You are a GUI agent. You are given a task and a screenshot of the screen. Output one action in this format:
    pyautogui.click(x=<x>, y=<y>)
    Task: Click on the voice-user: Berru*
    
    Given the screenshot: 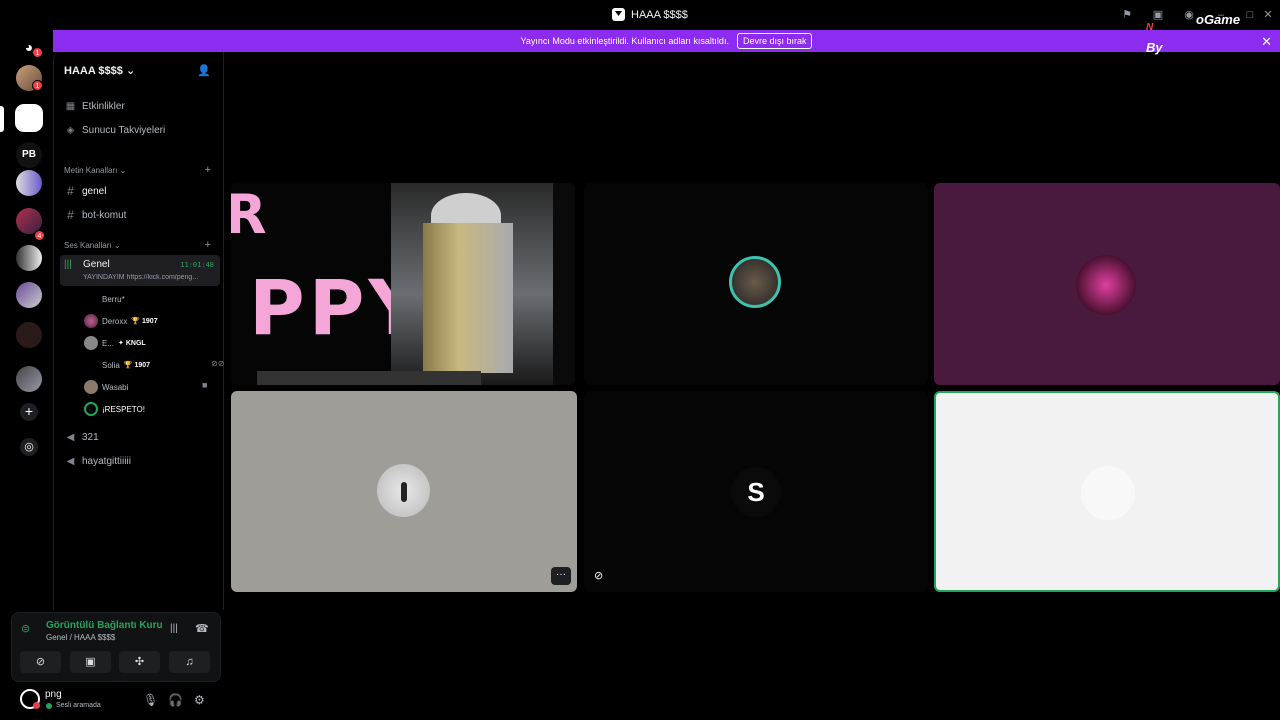 What is the action you would take?
    pyautogui.click(x=104, y=299)
    